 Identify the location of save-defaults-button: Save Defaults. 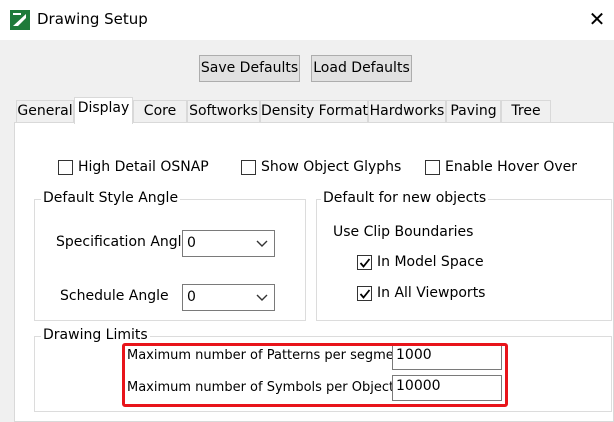
(249, 68).